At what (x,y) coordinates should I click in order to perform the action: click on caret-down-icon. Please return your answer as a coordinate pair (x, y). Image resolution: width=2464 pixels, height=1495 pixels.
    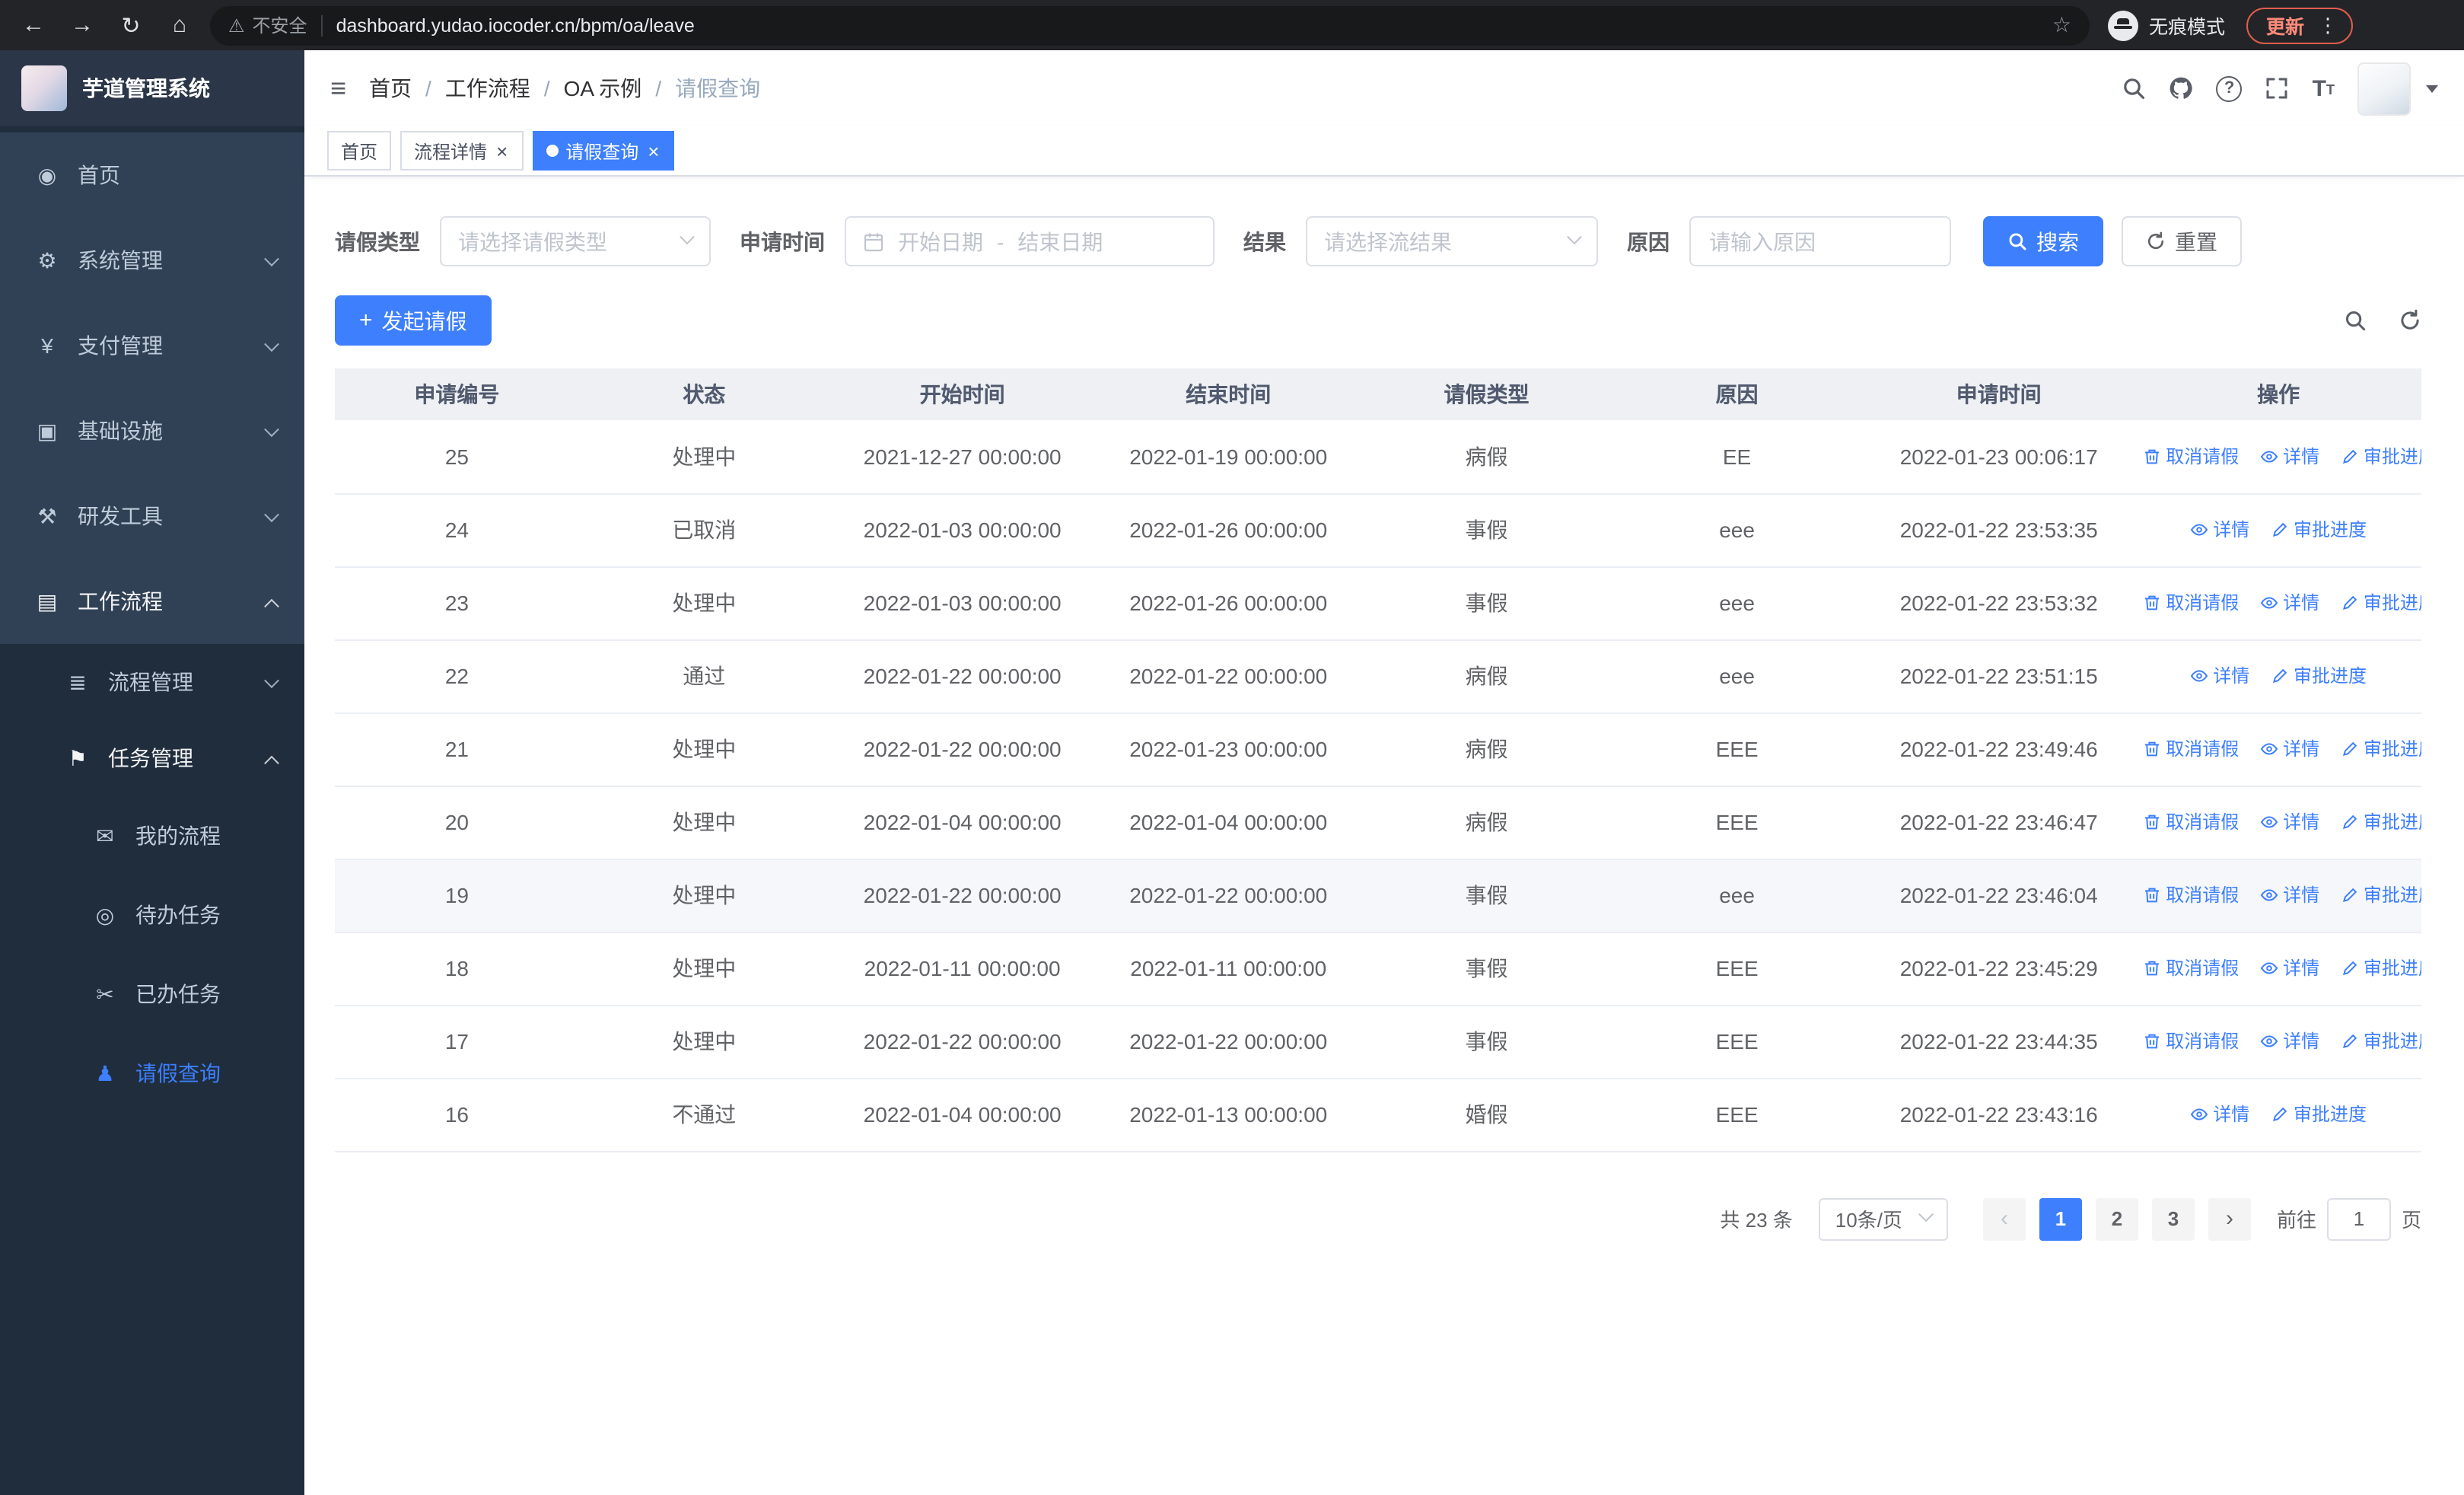
    Looking at the image, I should click on (2432, 88).